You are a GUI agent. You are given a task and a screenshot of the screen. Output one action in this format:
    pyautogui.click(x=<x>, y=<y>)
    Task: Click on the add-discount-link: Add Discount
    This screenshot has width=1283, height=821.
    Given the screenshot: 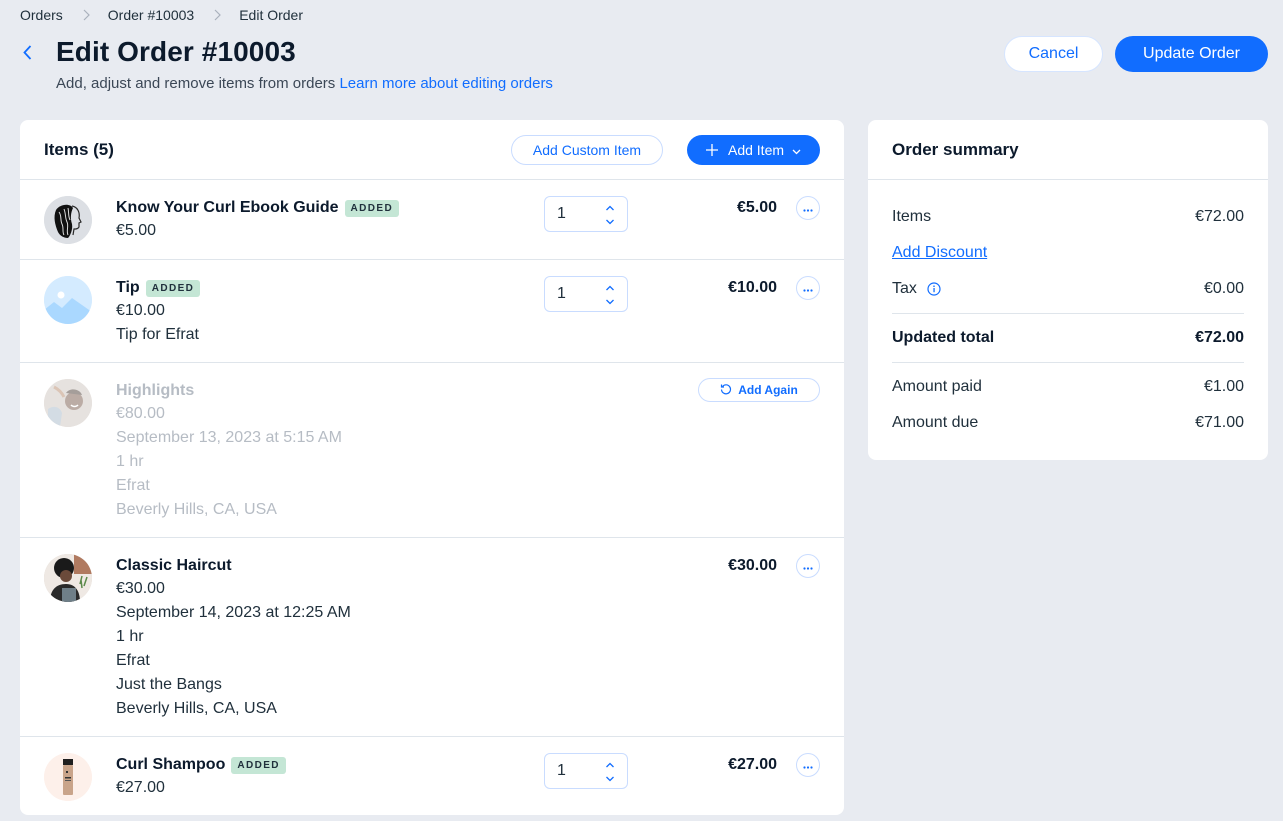 What is the action you would take?
    pyautogui.click(x=939, y=253)
    